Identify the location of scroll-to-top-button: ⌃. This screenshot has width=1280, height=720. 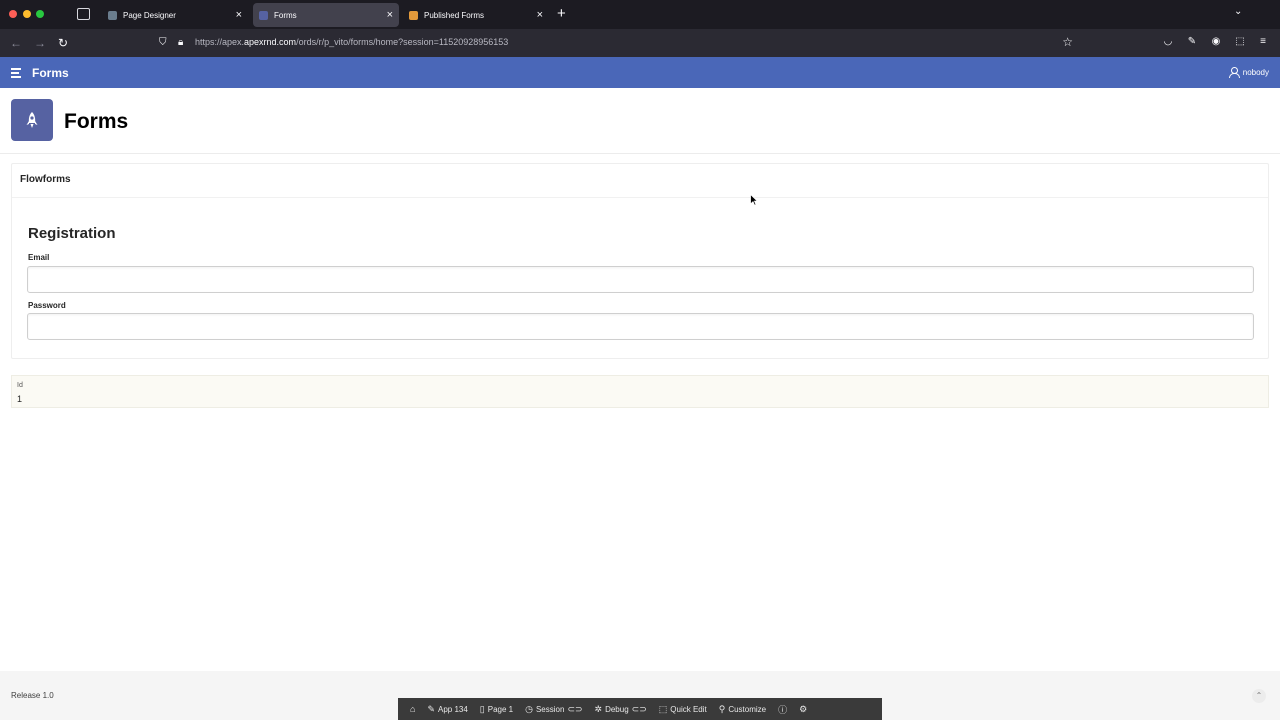
(1259, 696).